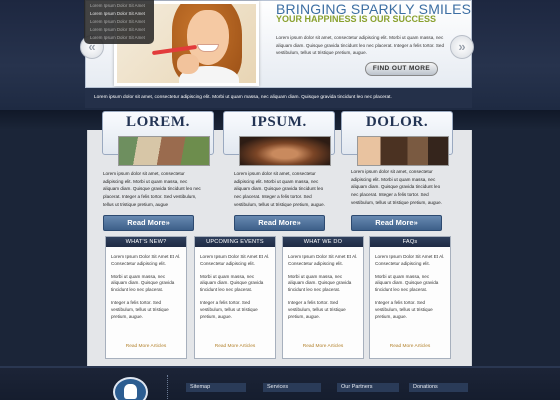 The width and height of the screenshot is (560, 400). What do you see at coordinates (462, 47) in the screenshot?
I see `slider-next-arrow-icon: »` at bounding box center [462, 47].